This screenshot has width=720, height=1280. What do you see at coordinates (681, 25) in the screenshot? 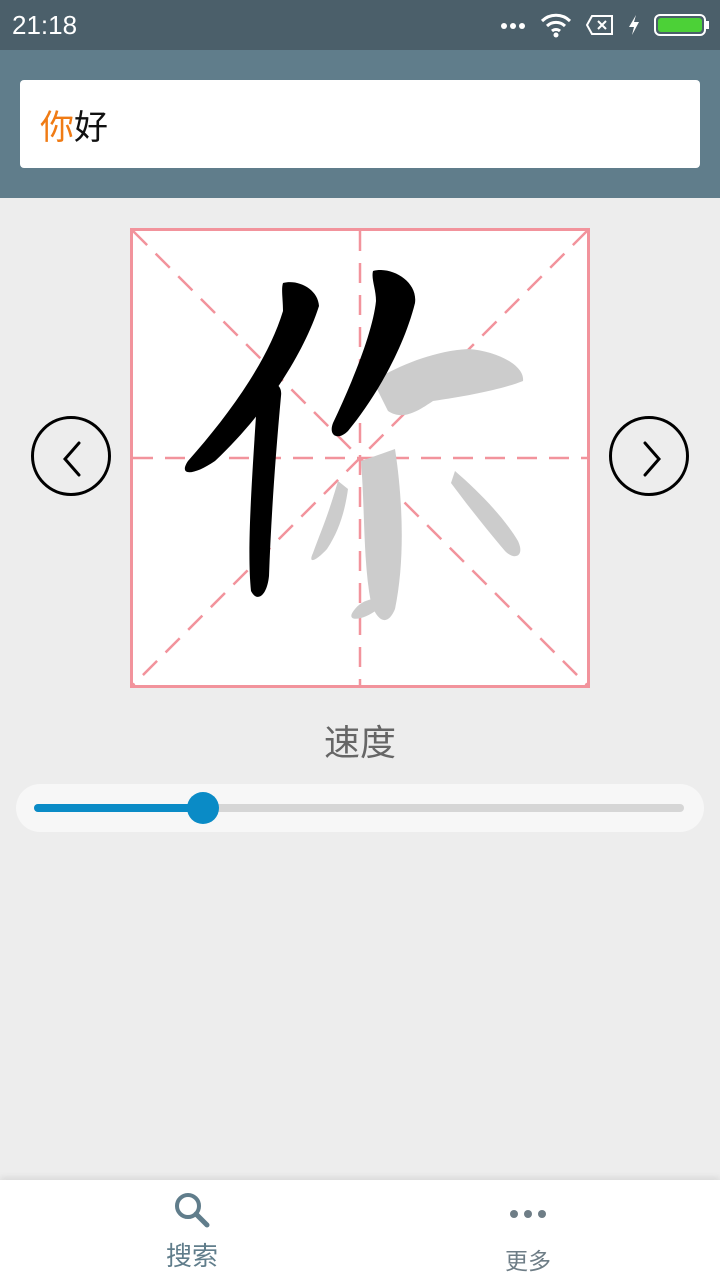
I see `battery-icon` at bounding box center [681, 25].